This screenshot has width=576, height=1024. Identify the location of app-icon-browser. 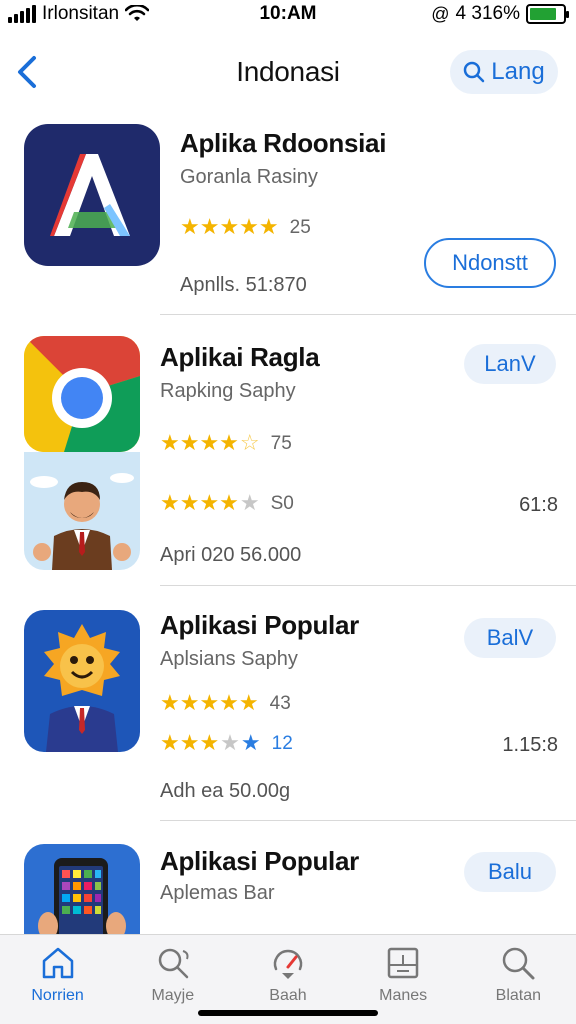
(82, 394).